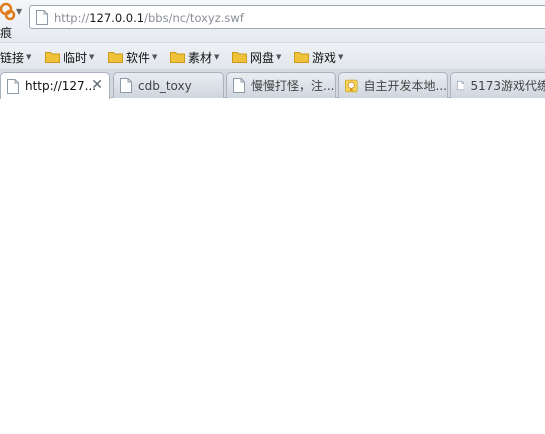 This screenshot has width=545, height=434. Describe the element at coordinates (138, 57) in the screenshot. I see `bookmark-label: 软件` at that location.